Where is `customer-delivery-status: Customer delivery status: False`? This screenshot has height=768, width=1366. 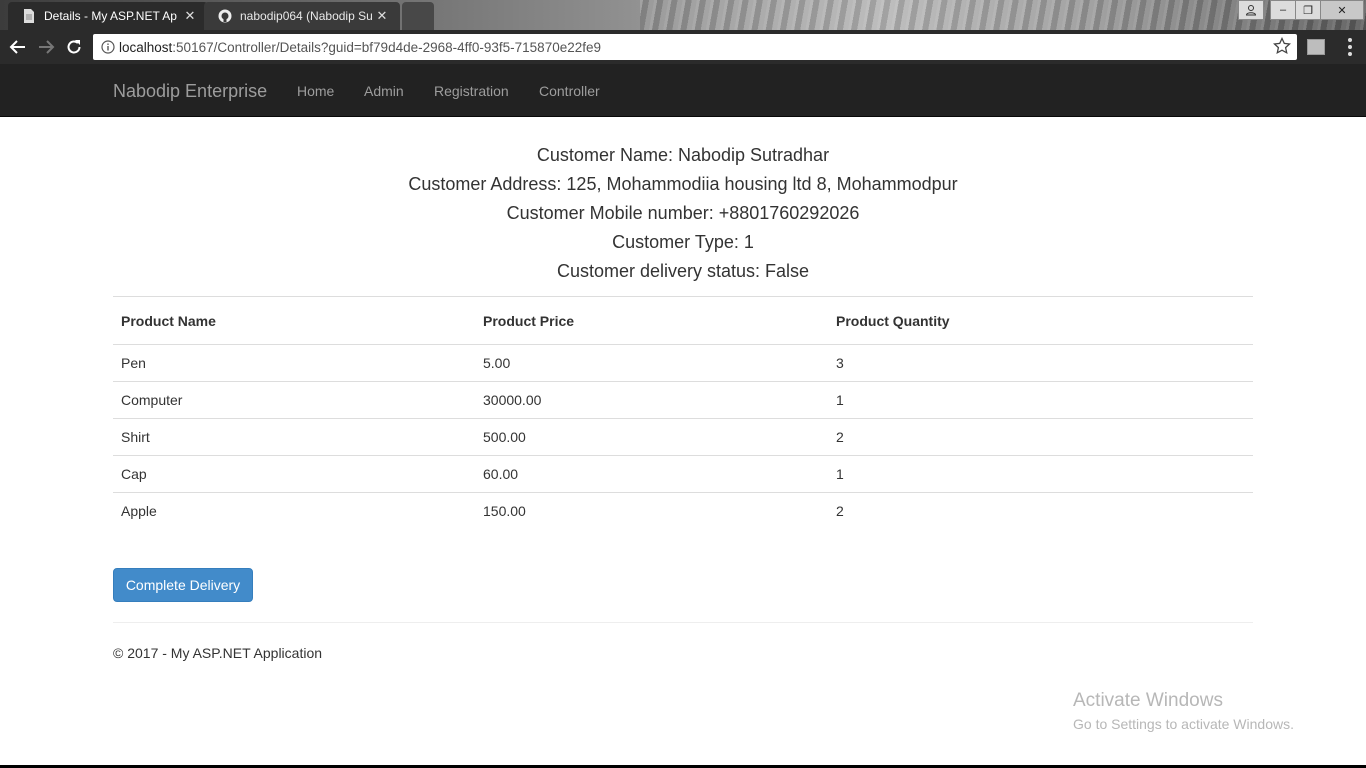 customer-delivery-status: Customer delivery status: False is located at coordinates (683, 271).